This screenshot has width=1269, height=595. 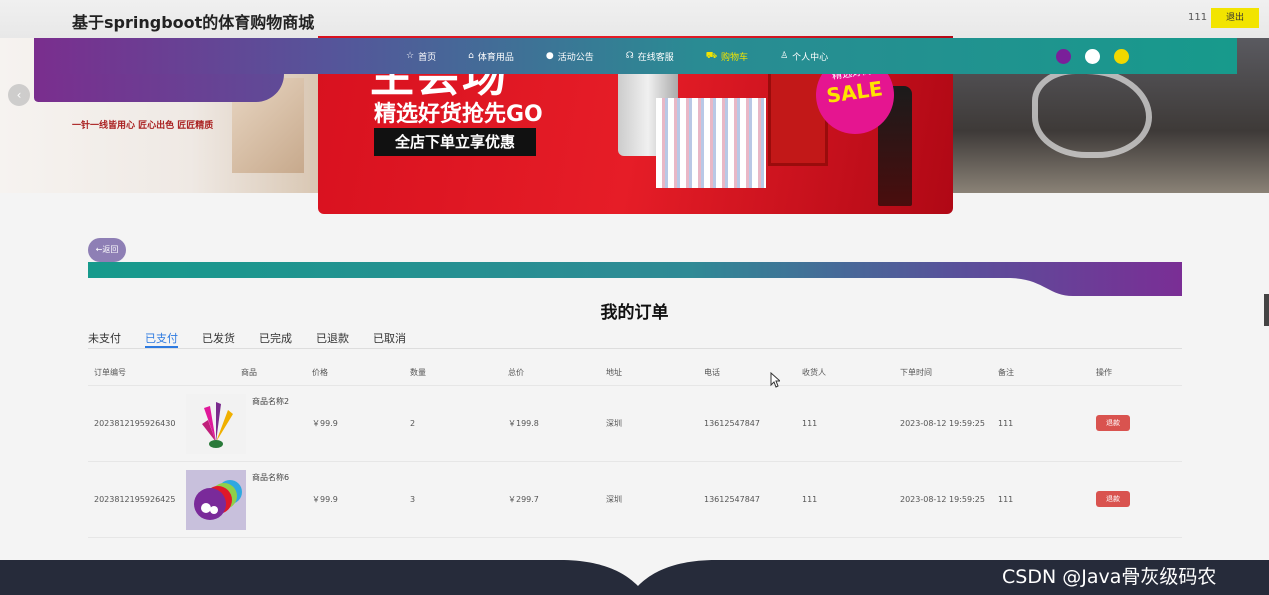 What do you see at coordinates (218, 339) in the screenshot?
I see `tab-2: 已发货` at bounding box center [218, 339].